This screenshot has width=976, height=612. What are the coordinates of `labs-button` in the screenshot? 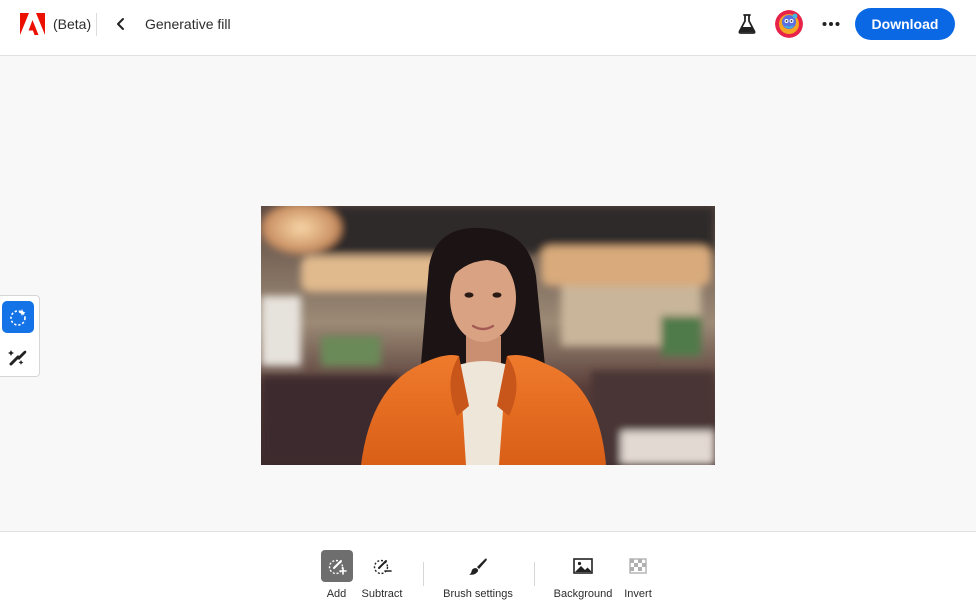 It's located at (747, 24).